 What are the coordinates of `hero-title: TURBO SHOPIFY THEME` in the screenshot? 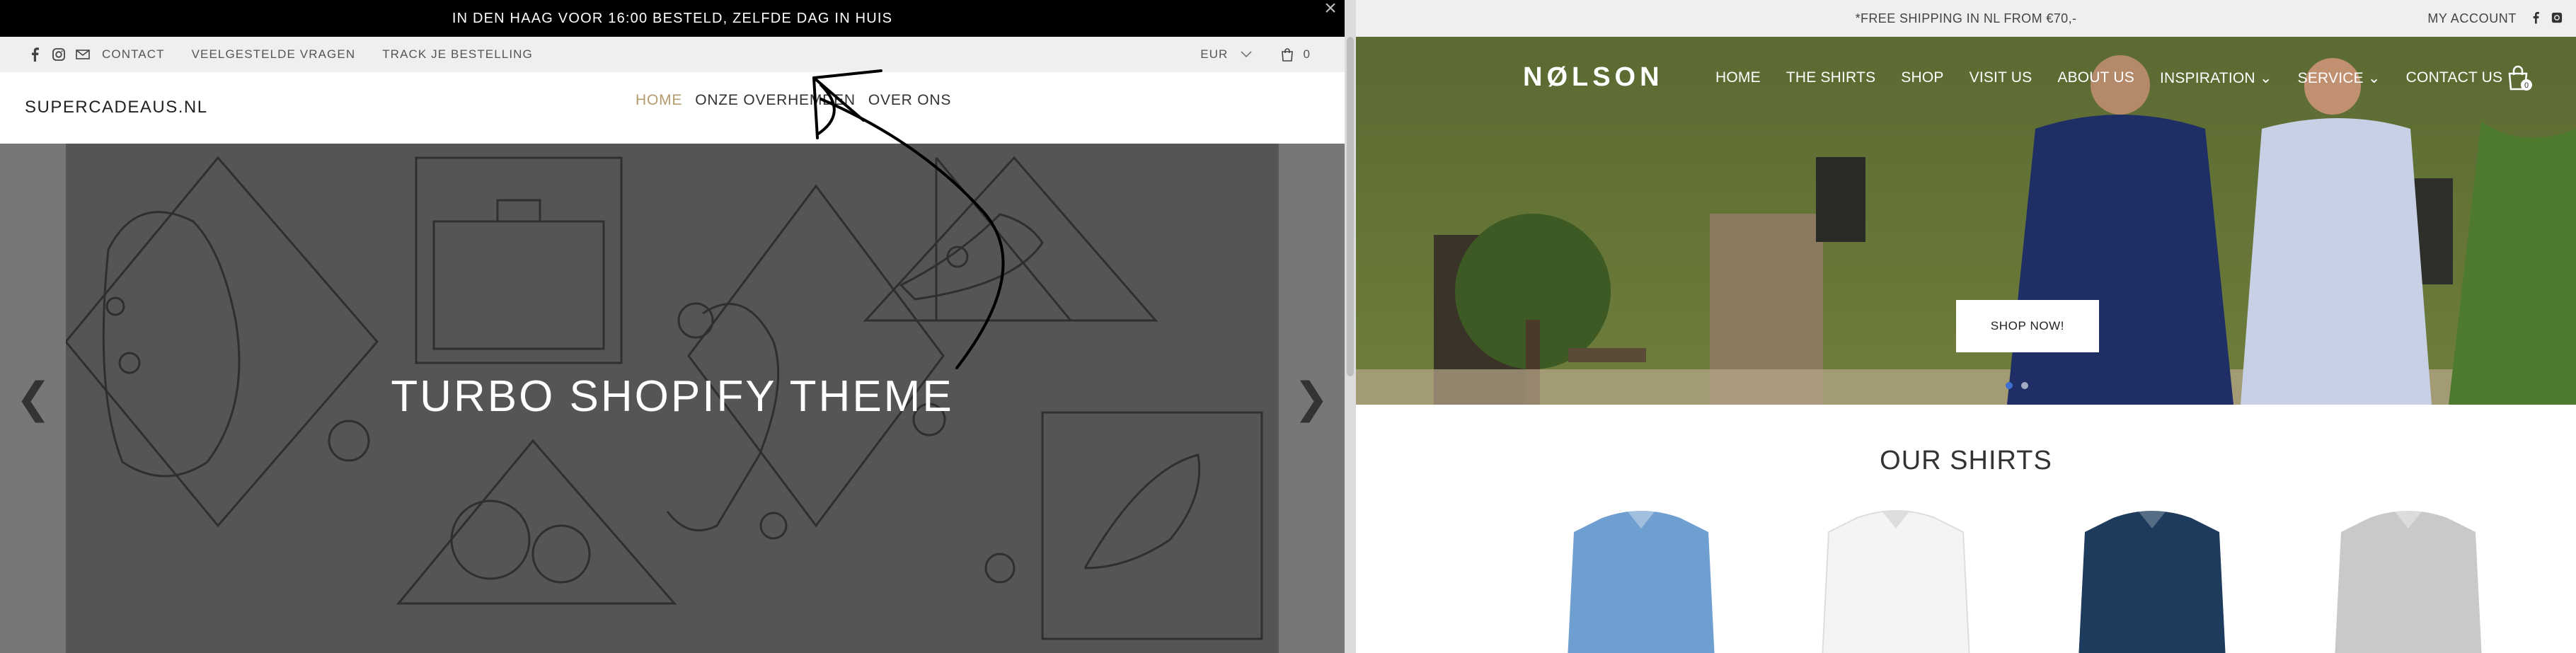 It's located at (673, 396).